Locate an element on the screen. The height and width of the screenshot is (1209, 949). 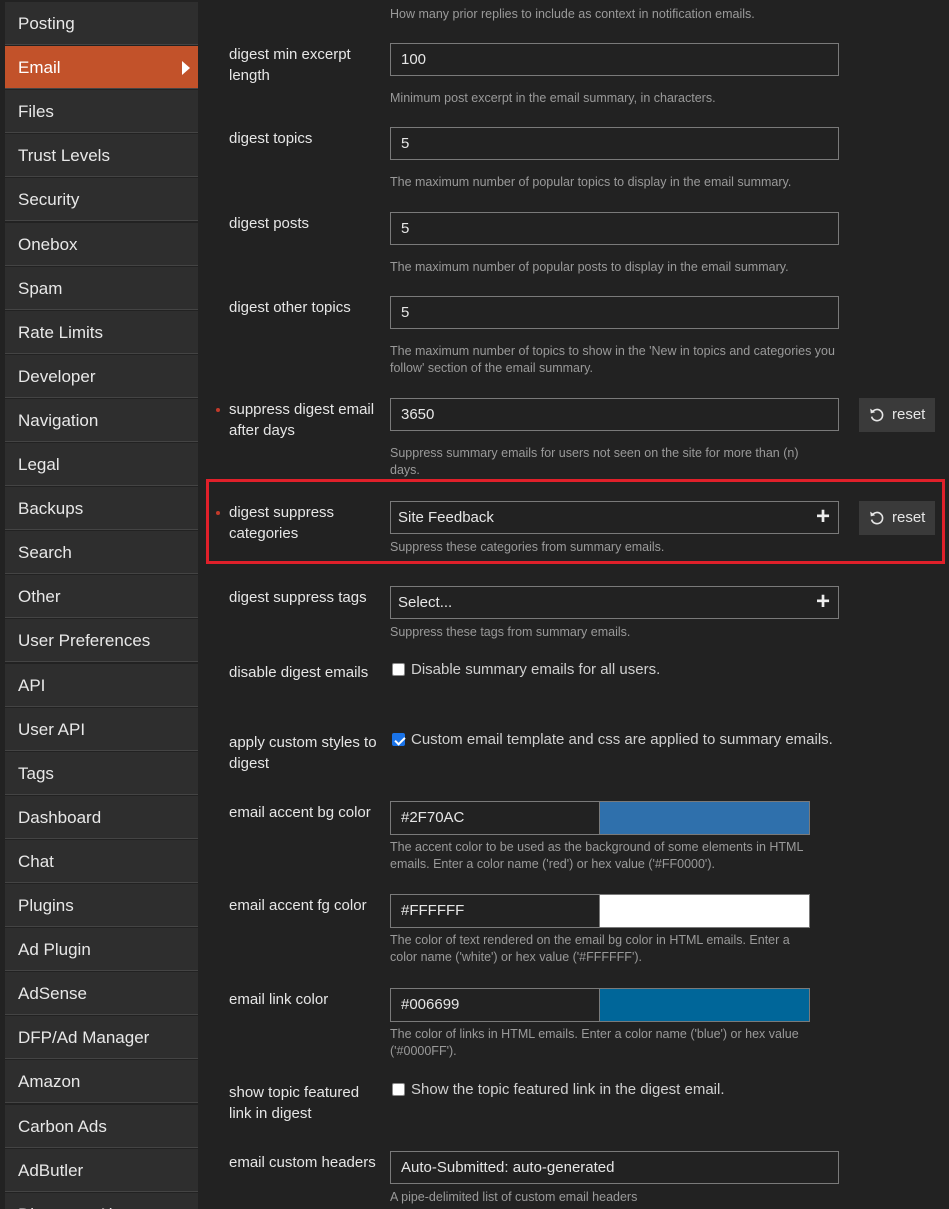
reset-suppress-digest-email-after-days-button: reset is located at coordinates (897, 415).